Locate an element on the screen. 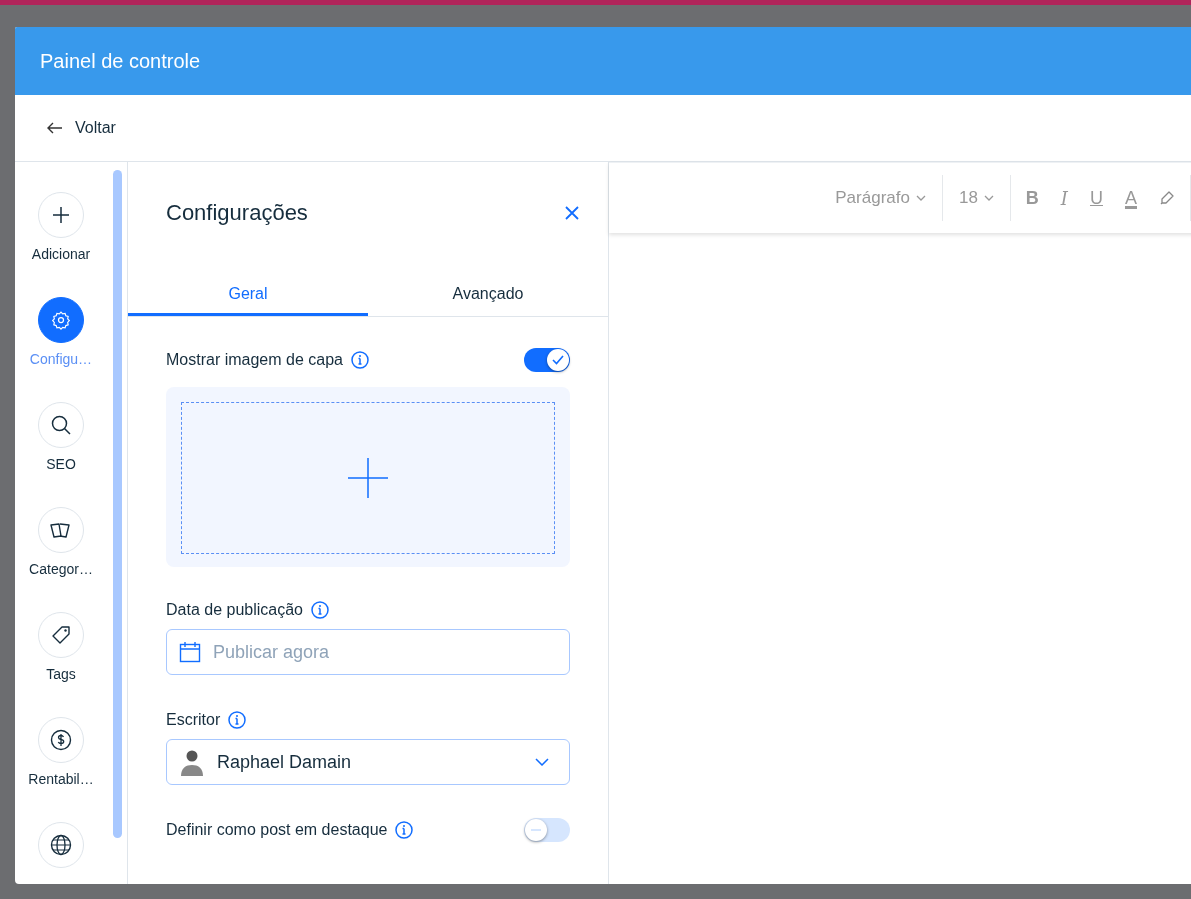 The width and height of the screenshot is (1191, 899). globe-button is located at coordinates (61, 845).